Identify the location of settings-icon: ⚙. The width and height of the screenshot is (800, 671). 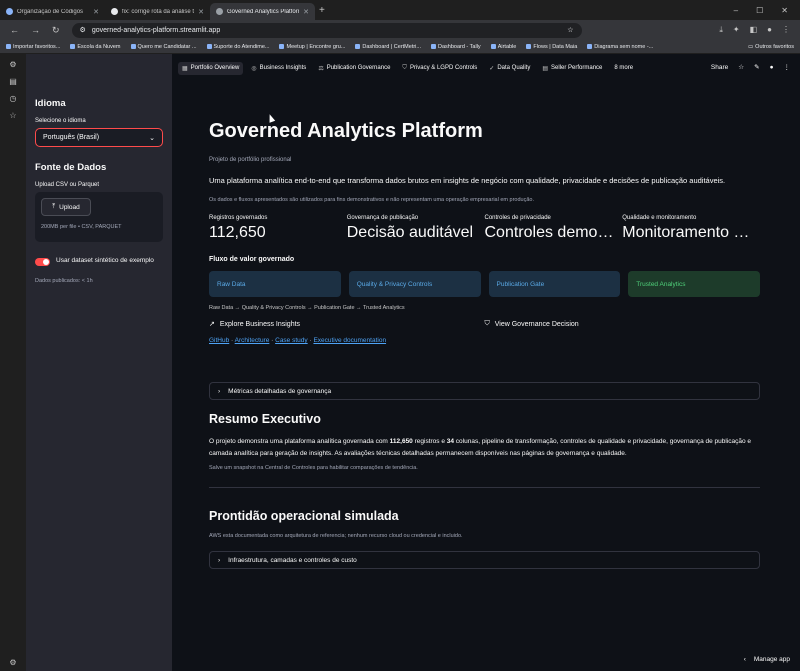
(12, 64).